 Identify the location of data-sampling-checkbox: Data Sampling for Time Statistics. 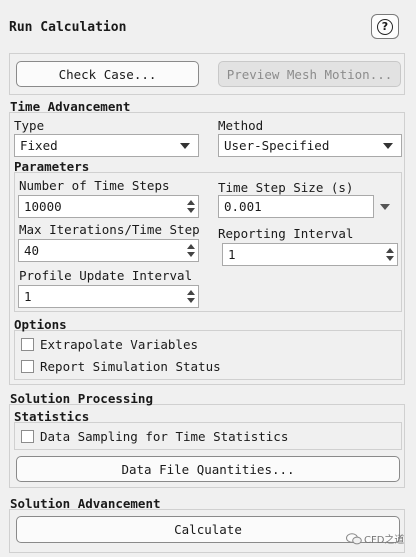
(154, 436).